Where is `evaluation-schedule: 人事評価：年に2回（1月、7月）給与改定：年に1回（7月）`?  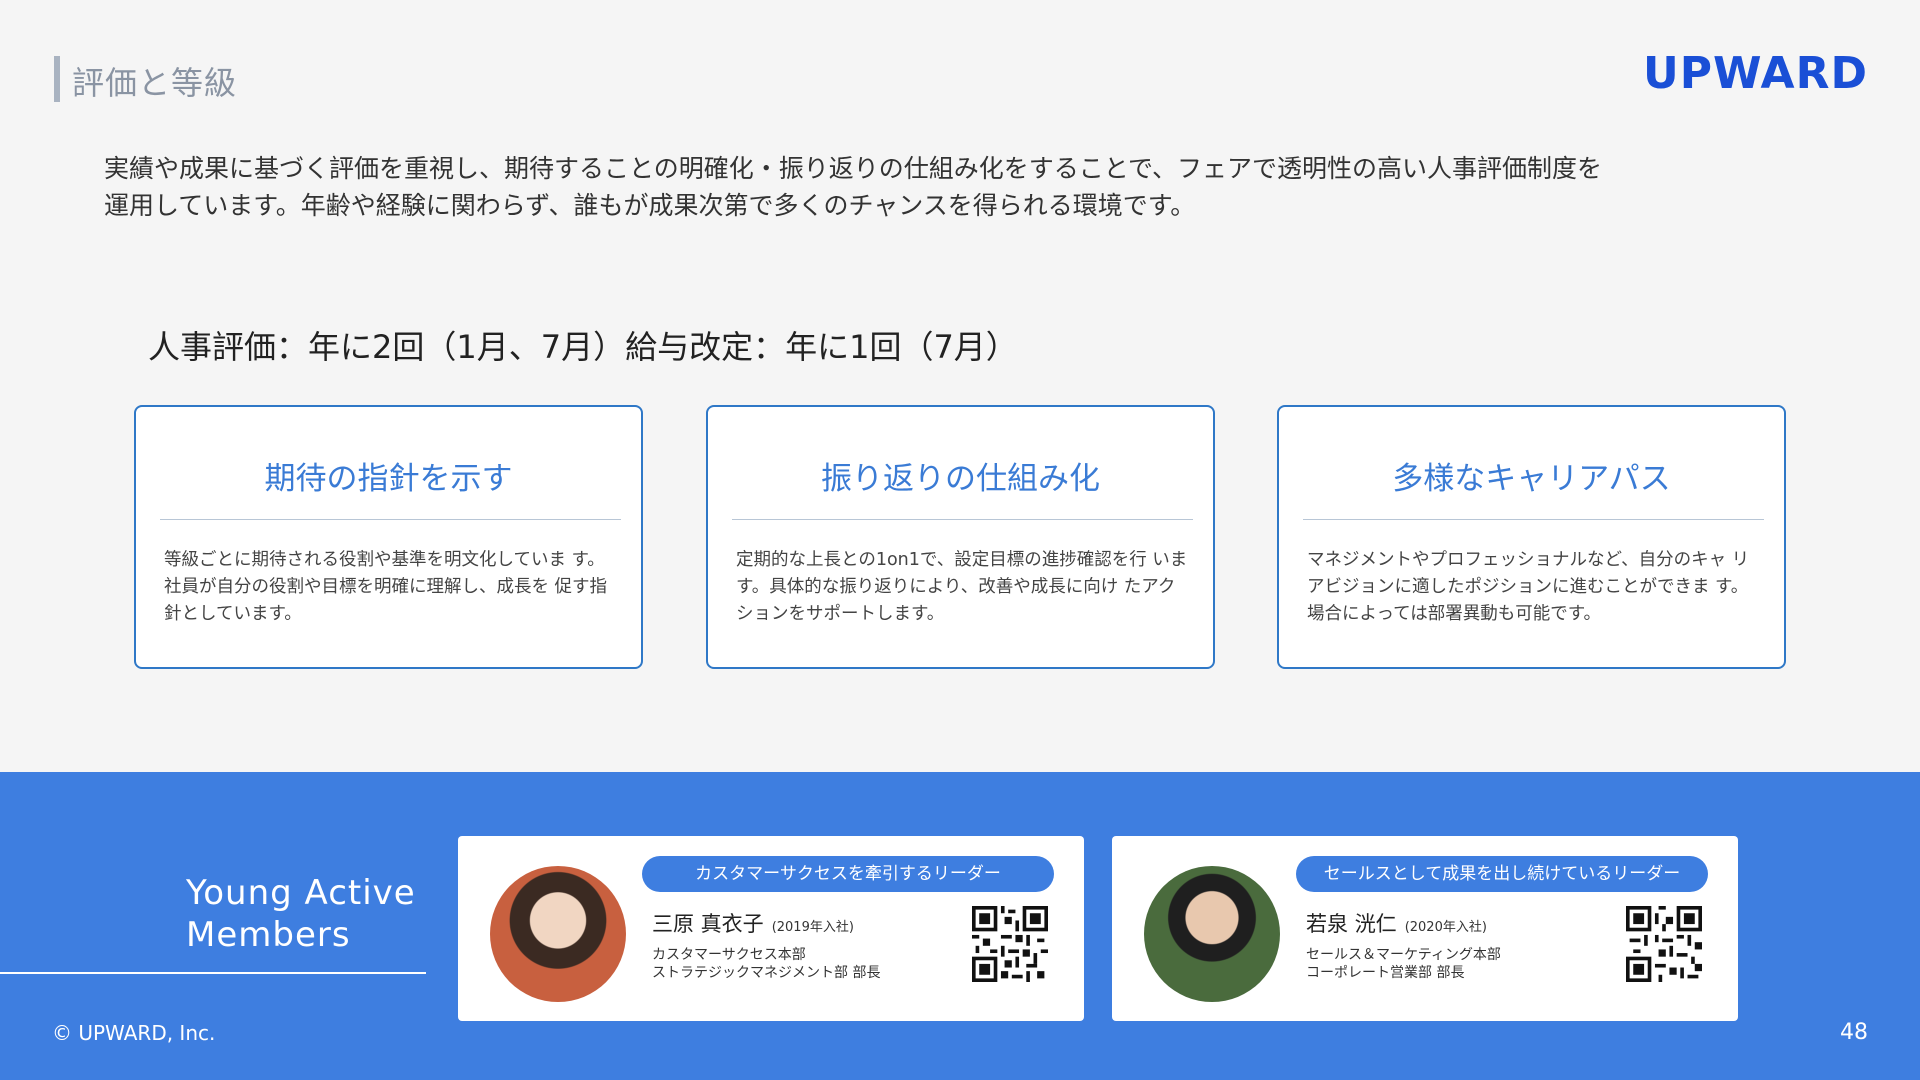
evaluation-schedule: 人事評価：年に2回（1月、7月）給与改定：年に1回（7月） is located at coordinates (583, 347).